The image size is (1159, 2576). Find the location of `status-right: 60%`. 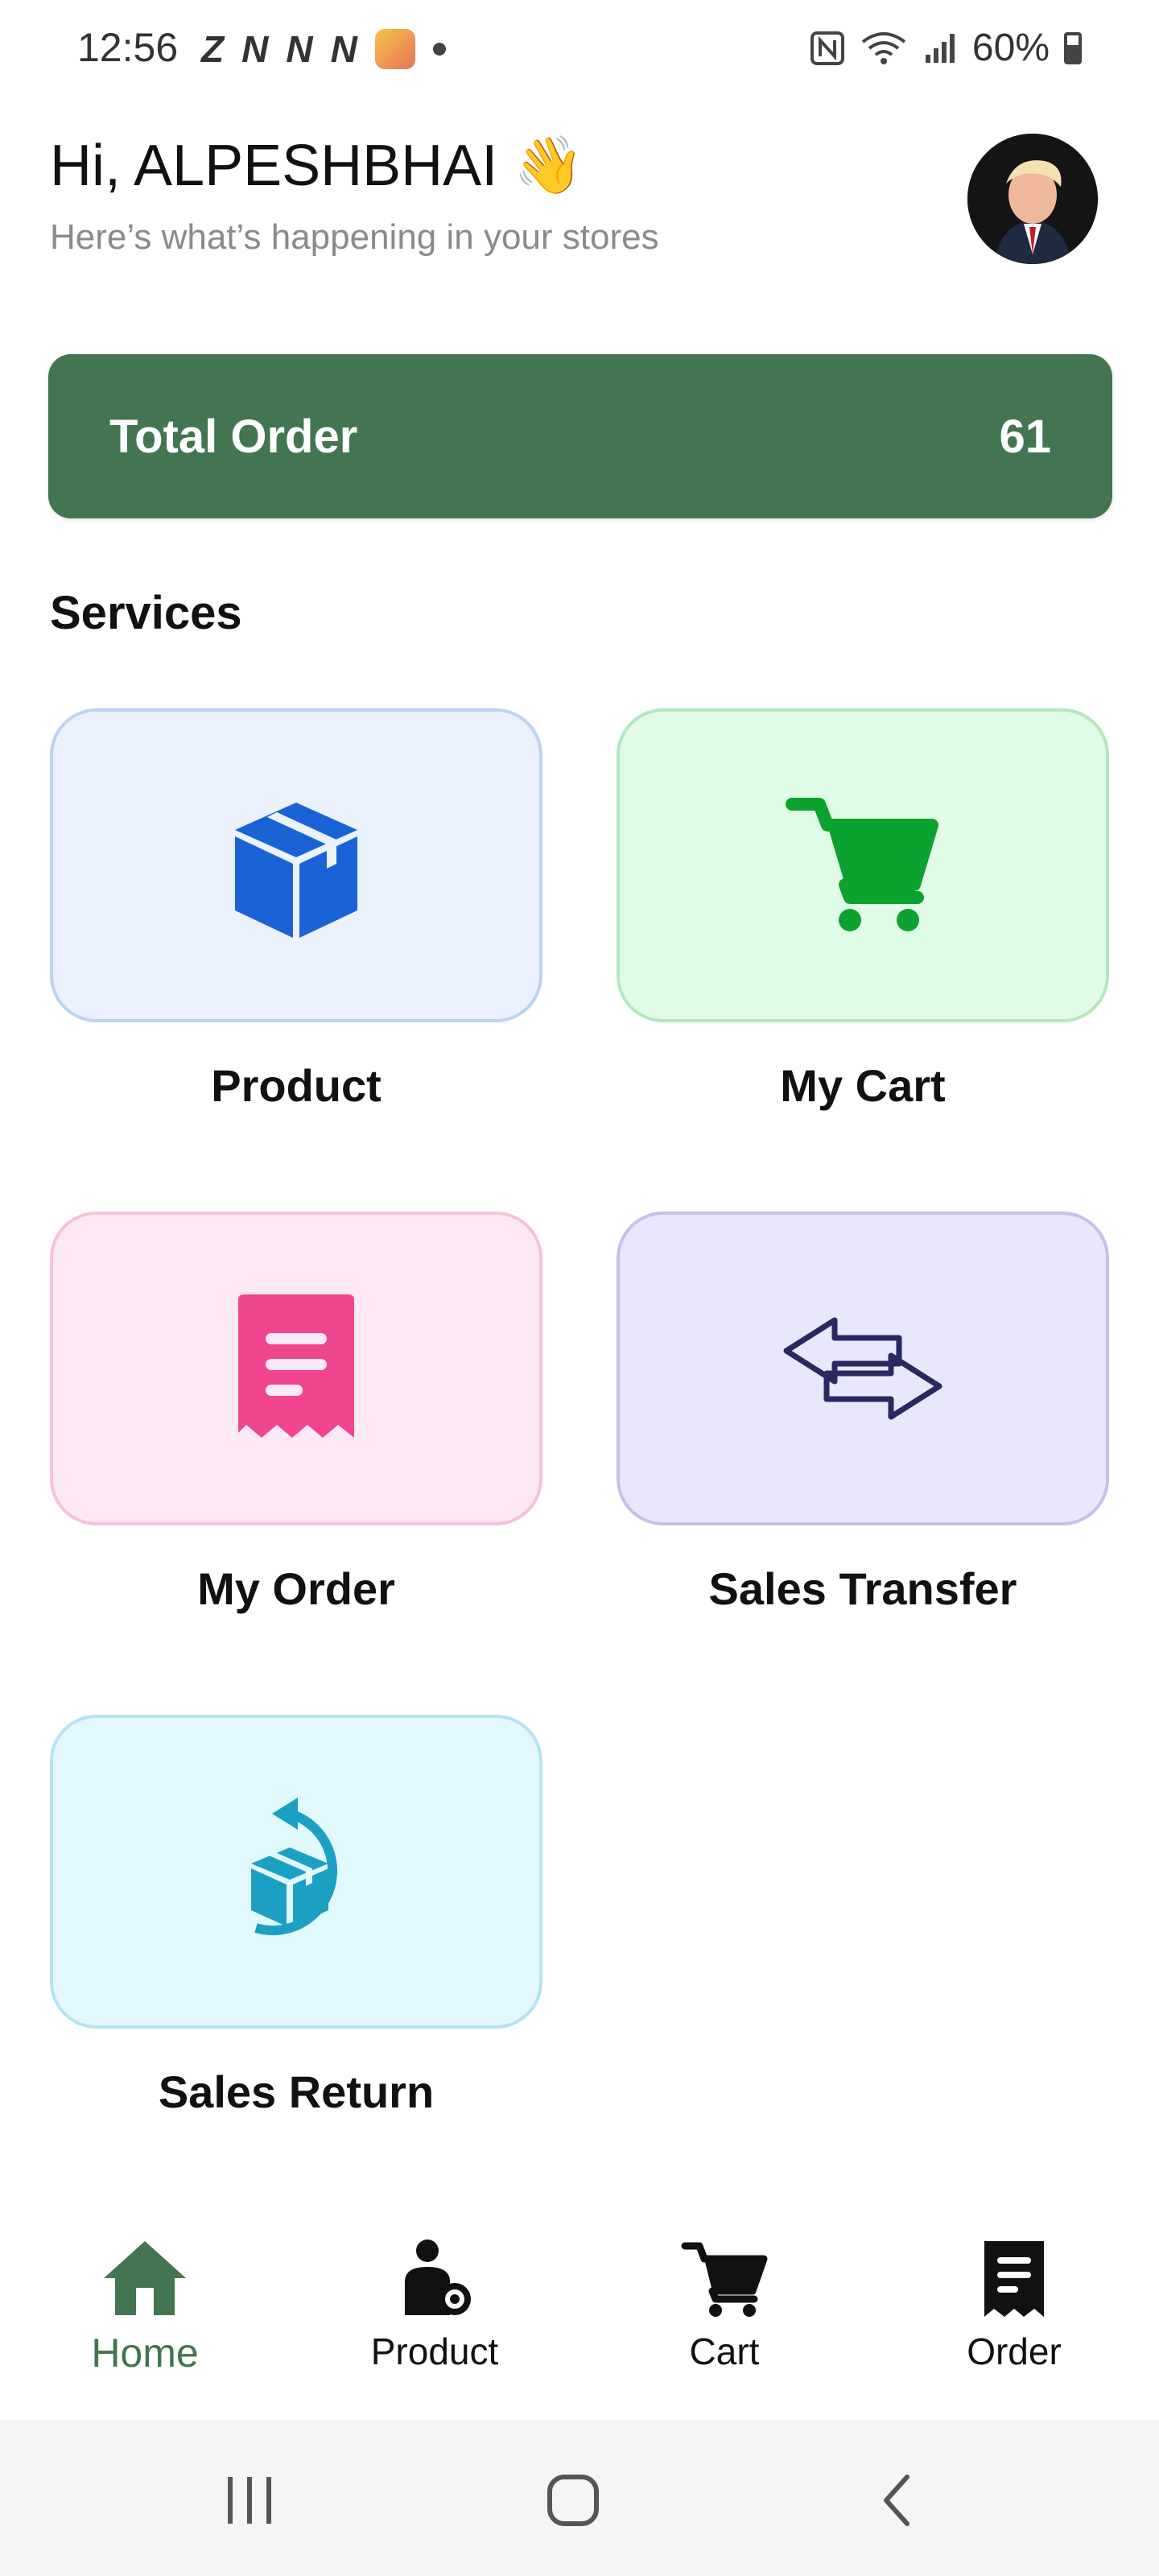

status-right: 60% is located at coordinates (946, 48).